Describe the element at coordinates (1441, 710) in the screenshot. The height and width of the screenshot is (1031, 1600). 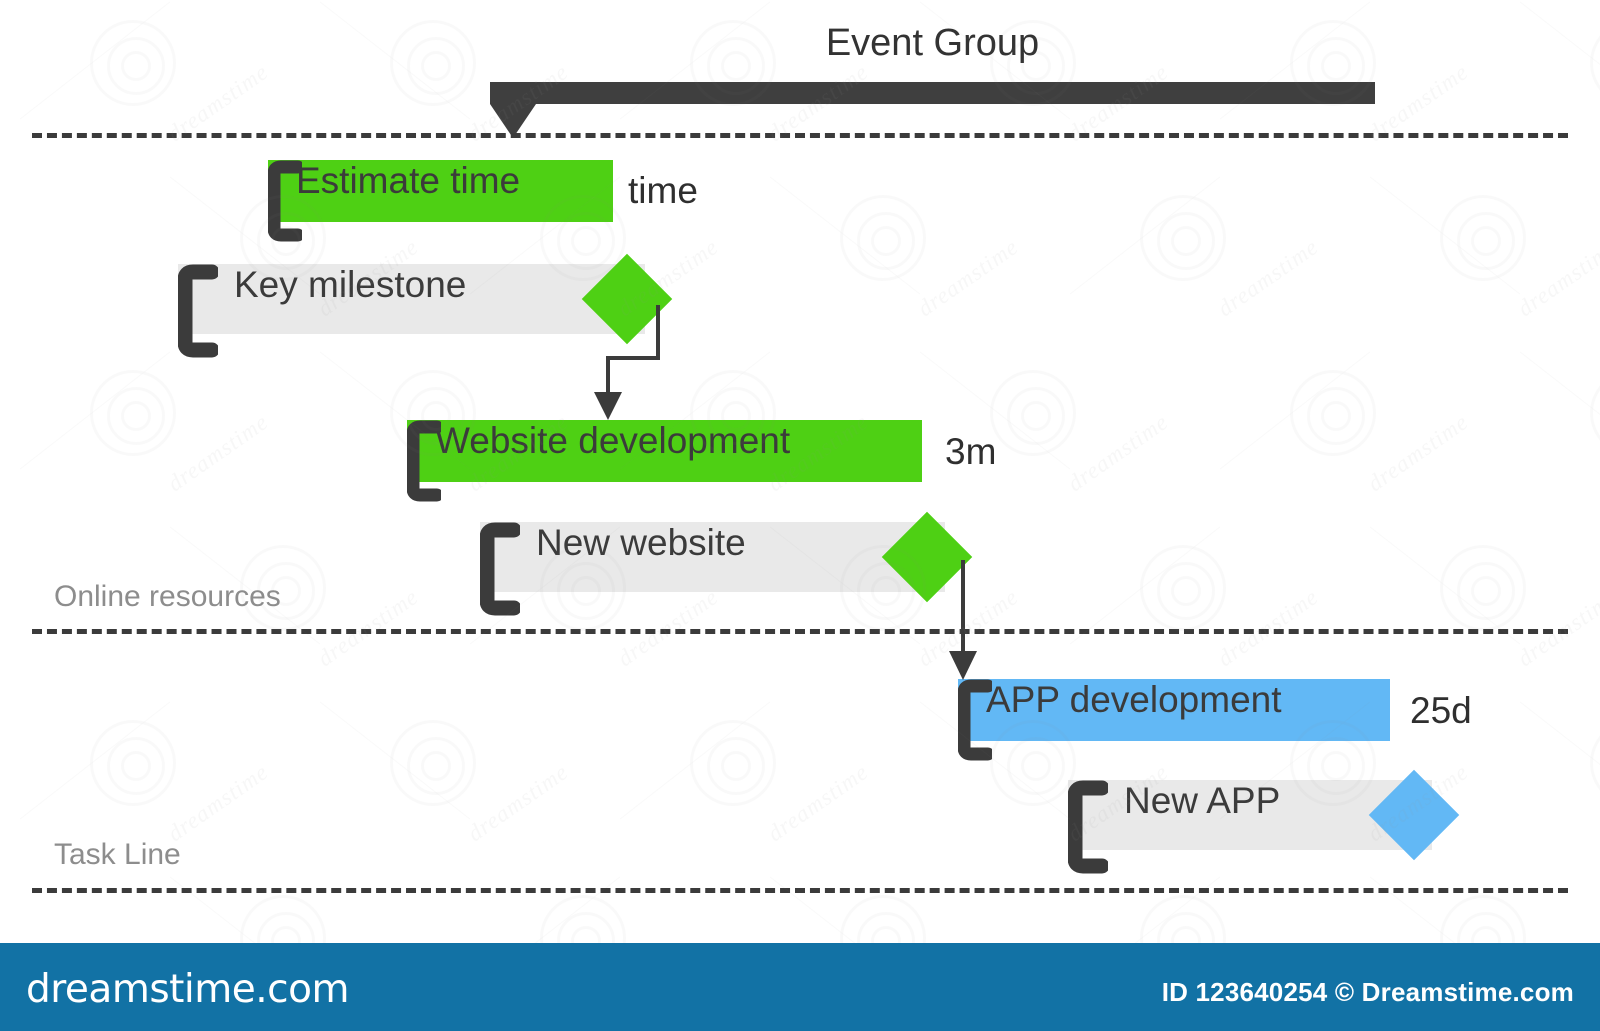
I see `gantt-duration-app-development: 25d` at that location.